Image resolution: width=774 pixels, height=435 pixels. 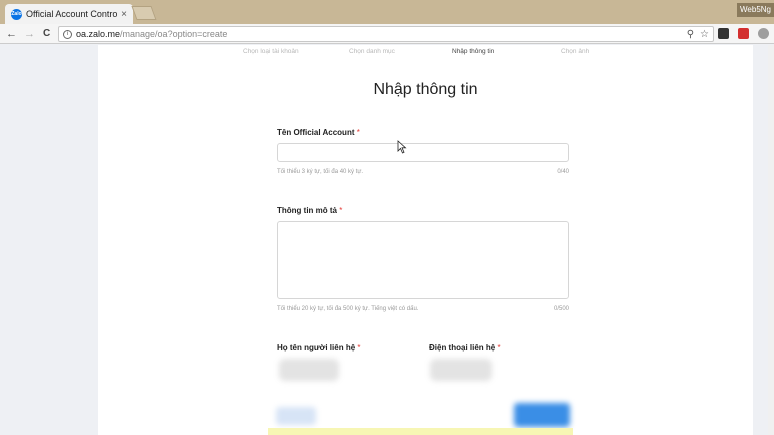 I want to click on browser-tab-bar: Zalo Official Account Control × Web5Ng, so click(x=387, y=12).